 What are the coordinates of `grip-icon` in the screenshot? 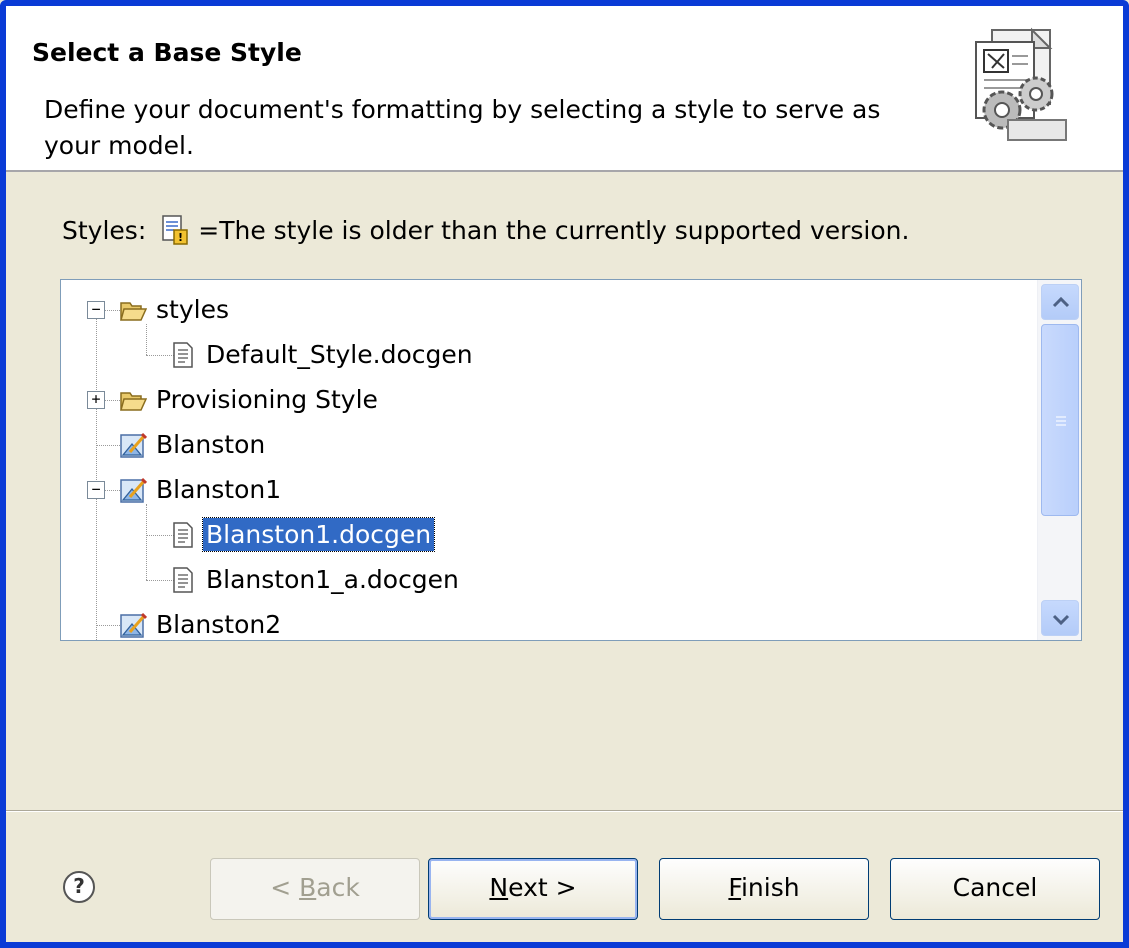 It's located at (1061, 421).